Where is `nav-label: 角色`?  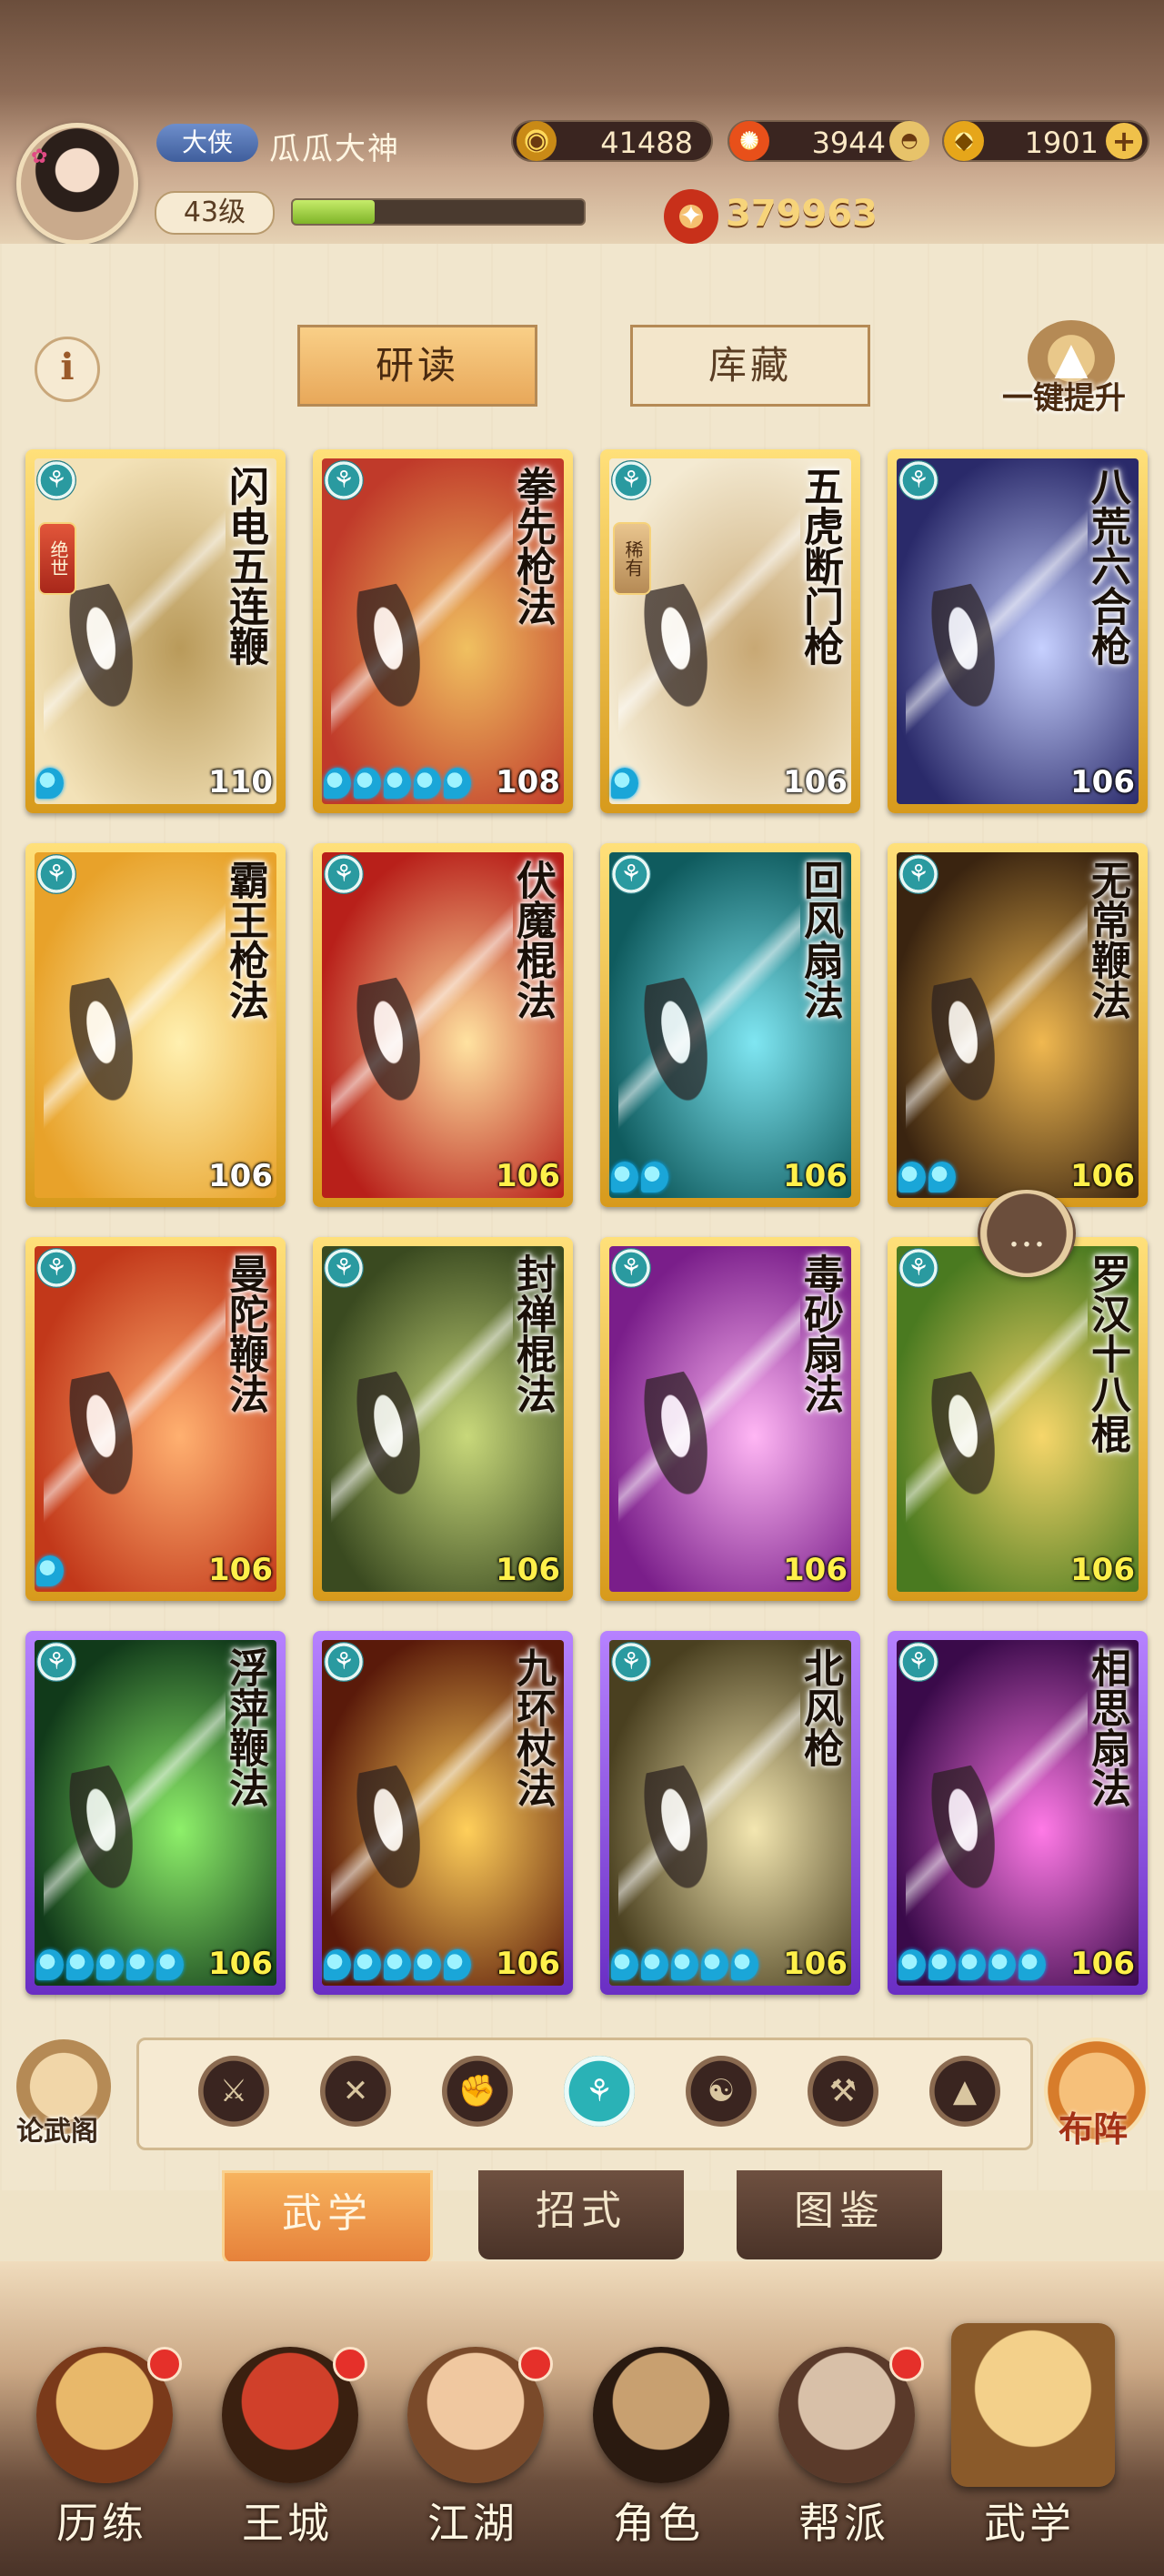 nav-label: 角色 is located at coordinates (659, 2523).